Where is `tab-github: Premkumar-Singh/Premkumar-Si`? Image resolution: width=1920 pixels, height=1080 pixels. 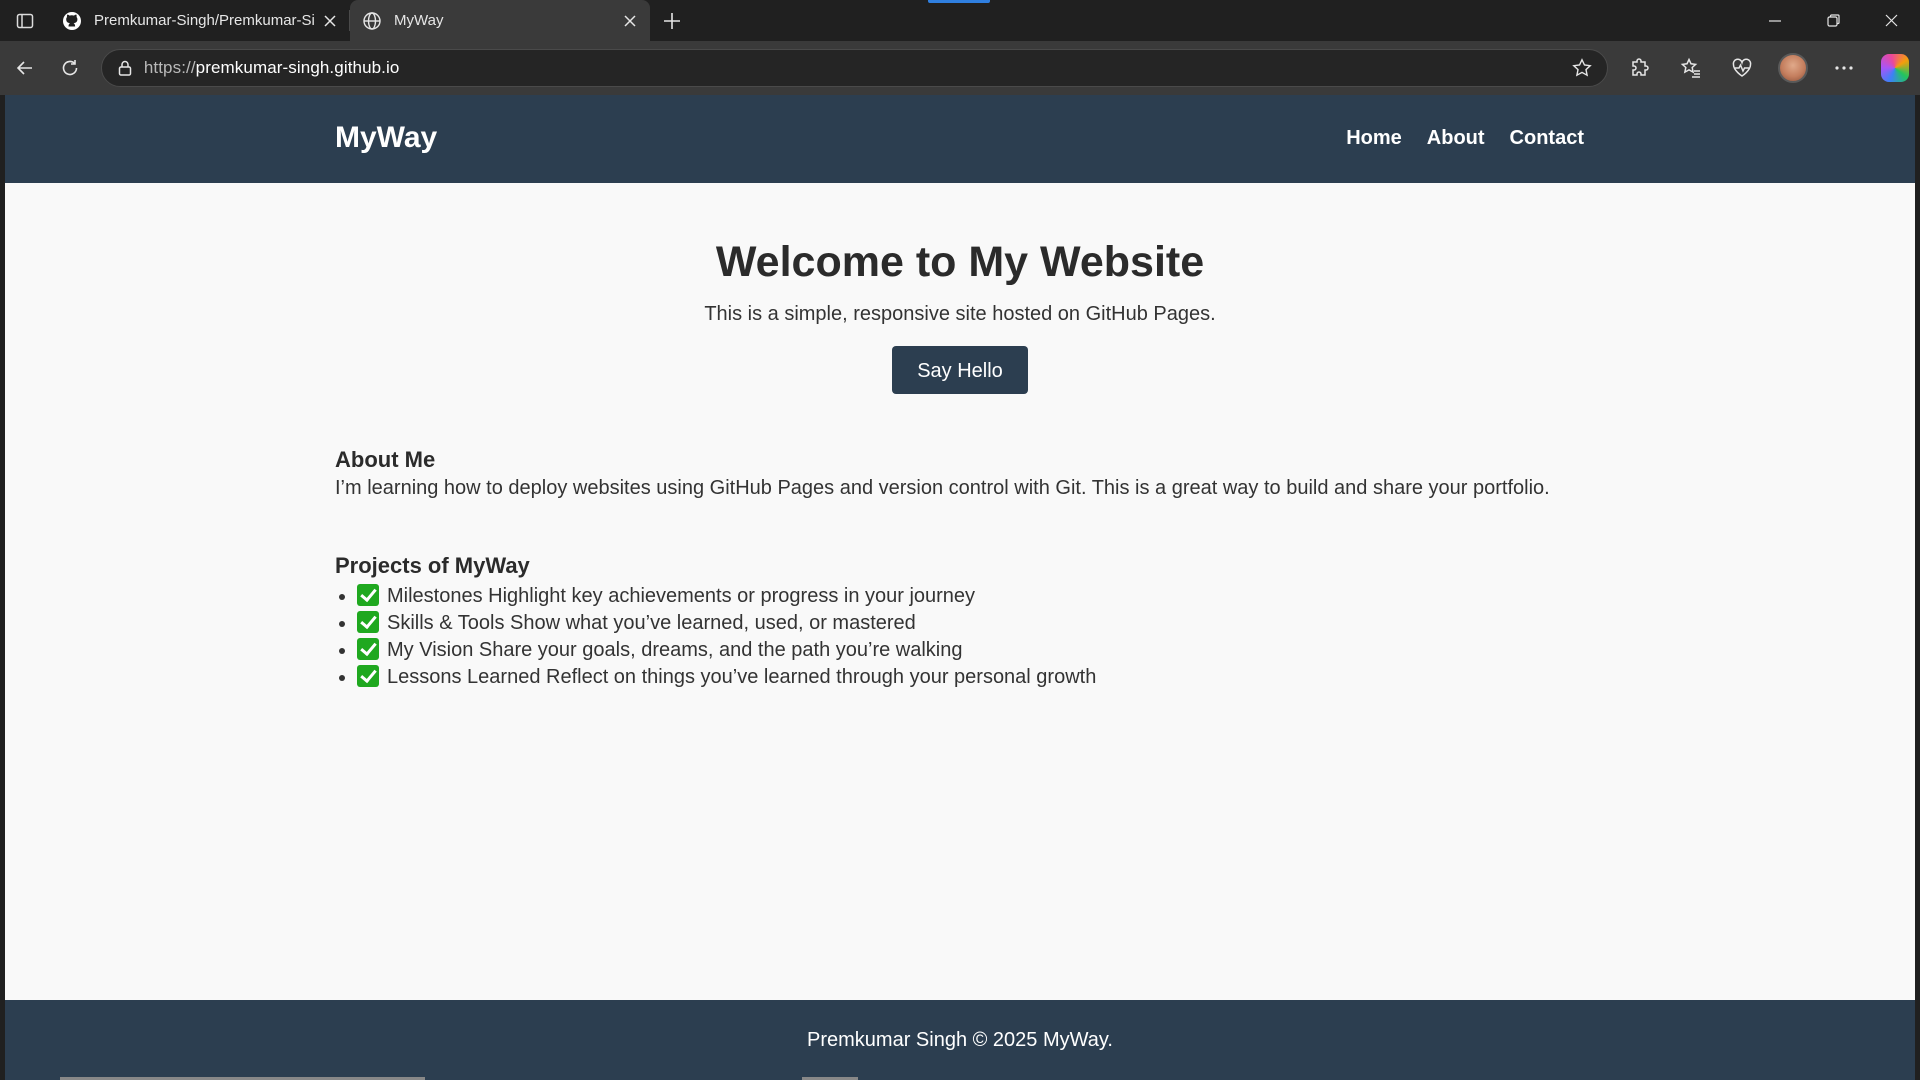
tab-github: Premkumar-Singh/Premkumar-Si is located at coordinates (200, 20).